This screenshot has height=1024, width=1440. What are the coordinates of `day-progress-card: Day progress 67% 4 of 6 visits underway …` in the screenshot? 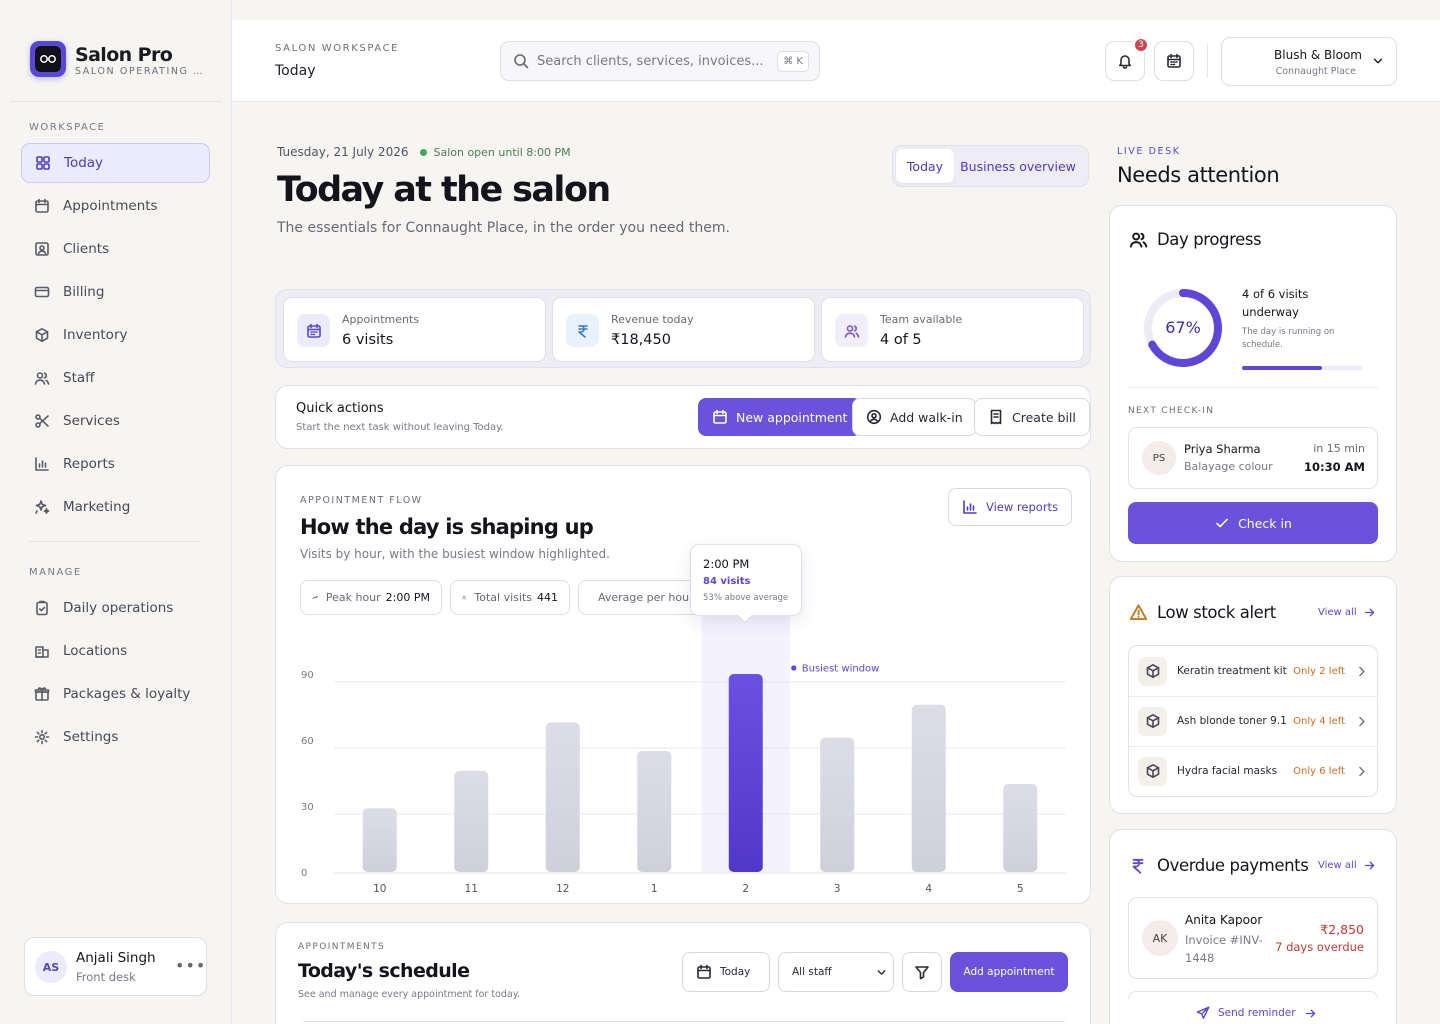 It's located at (1253, 383).